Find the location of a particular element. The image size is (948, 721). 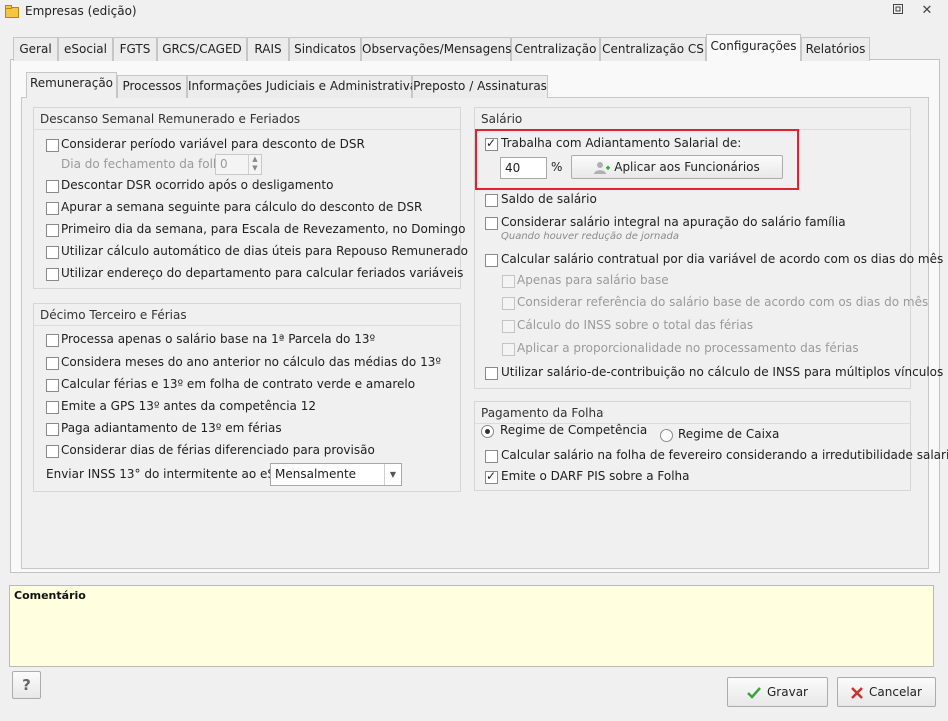

help-icon: ? is located at coordinates (26, 685).